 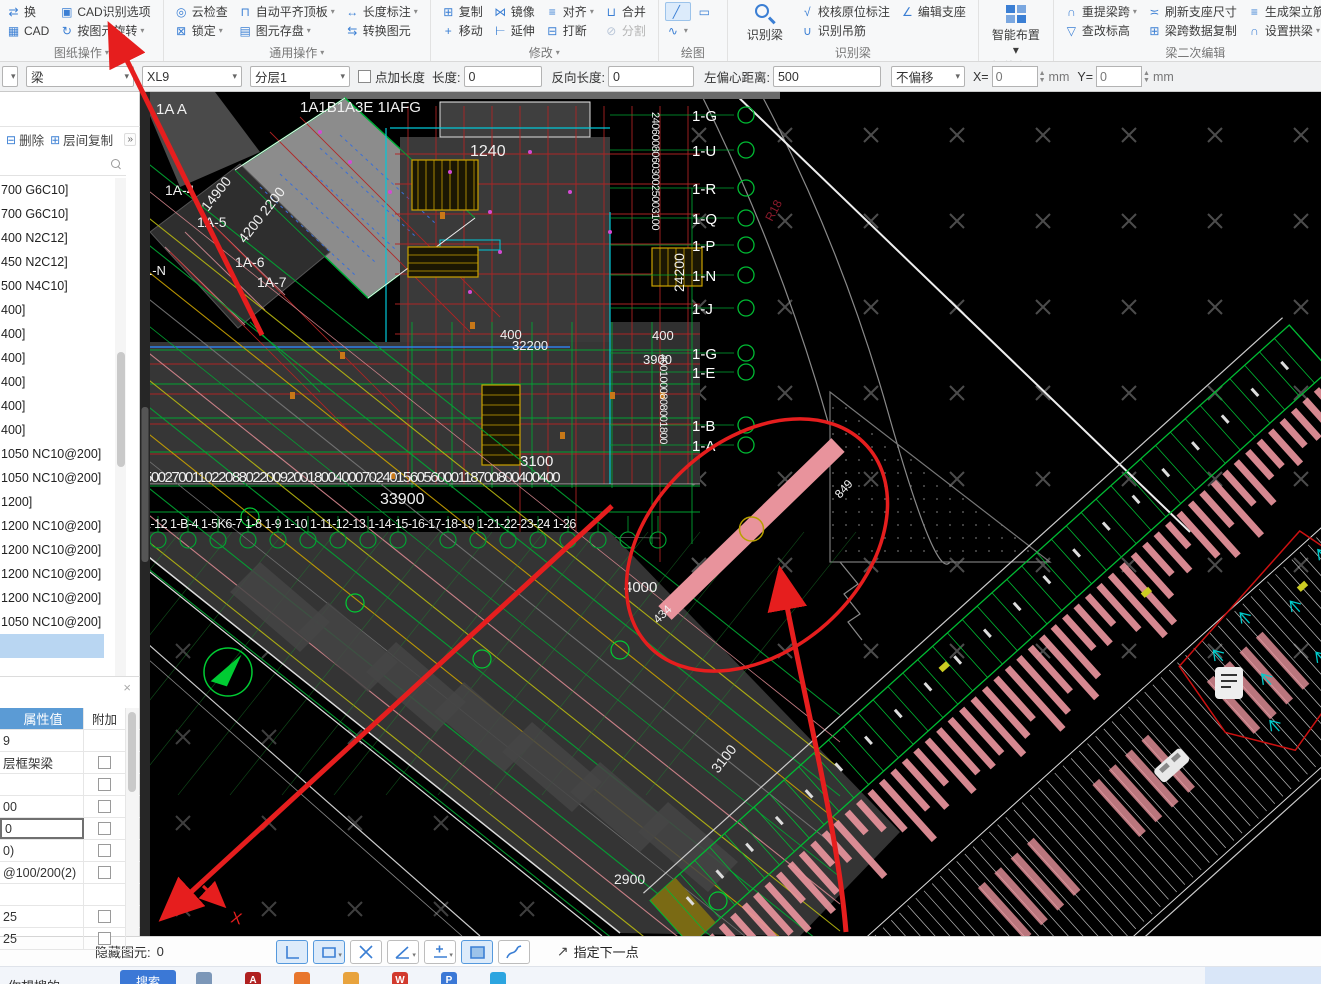 What do you see at coordinates (1014, 76) in the screenshot?
I see `spin-input-X: 0` at bounding box center [1014, 76].